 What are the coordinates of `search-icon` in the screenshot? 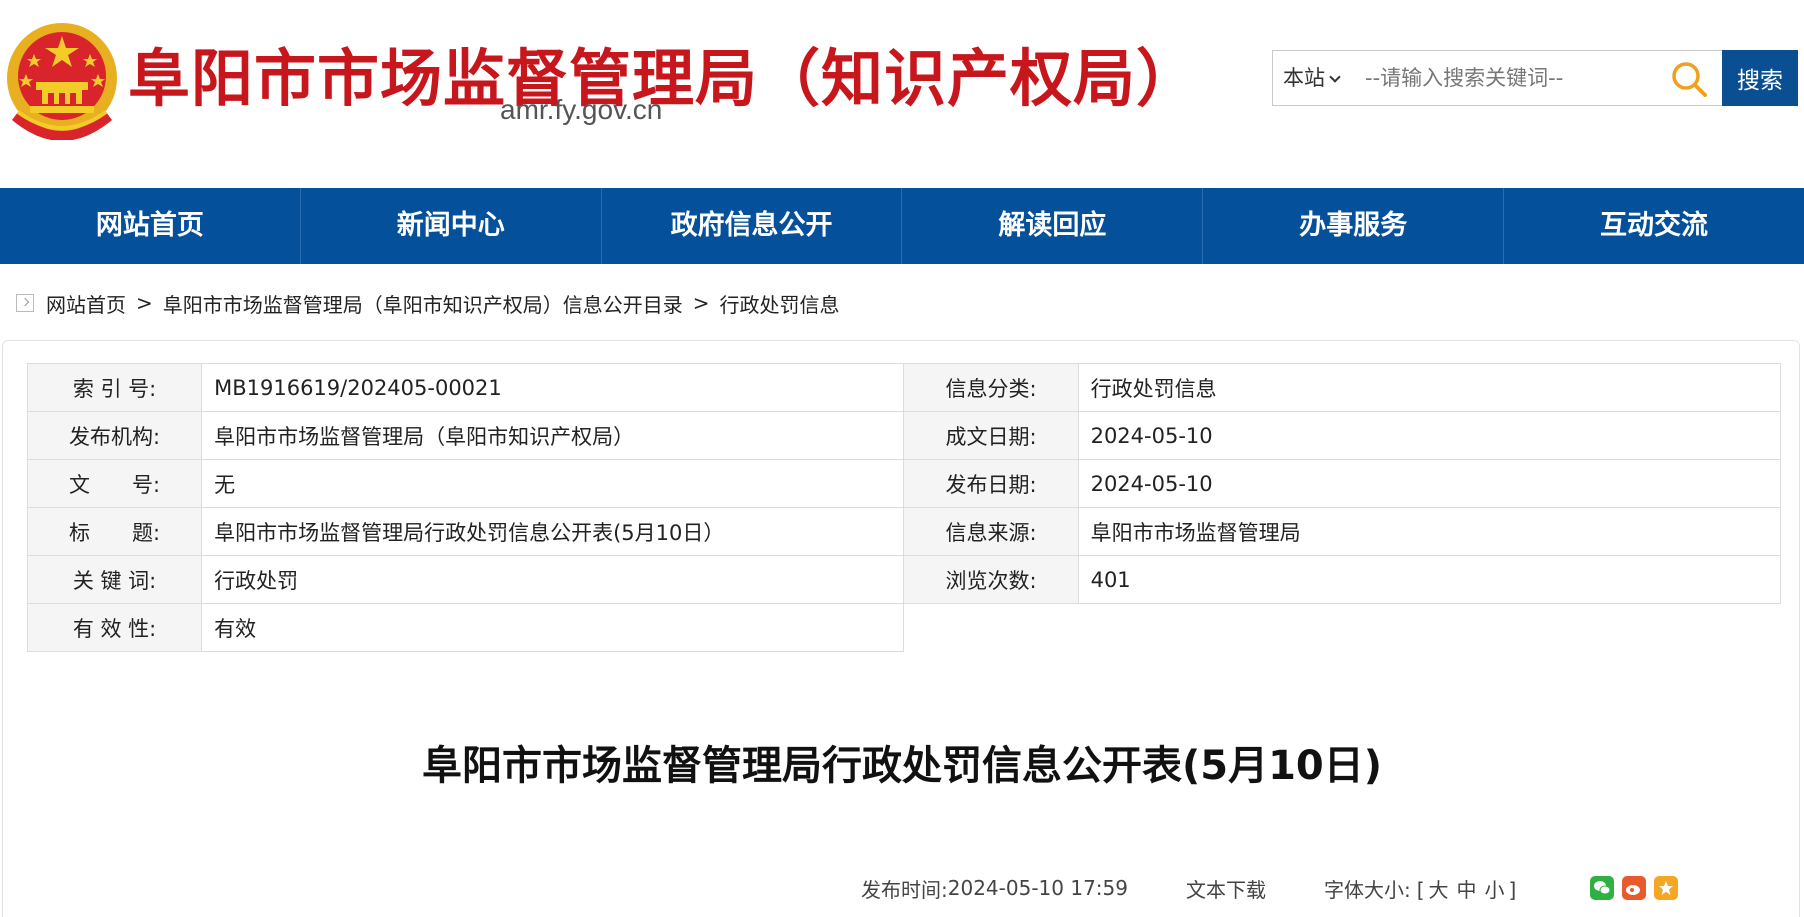 It's located at (1689, 79).